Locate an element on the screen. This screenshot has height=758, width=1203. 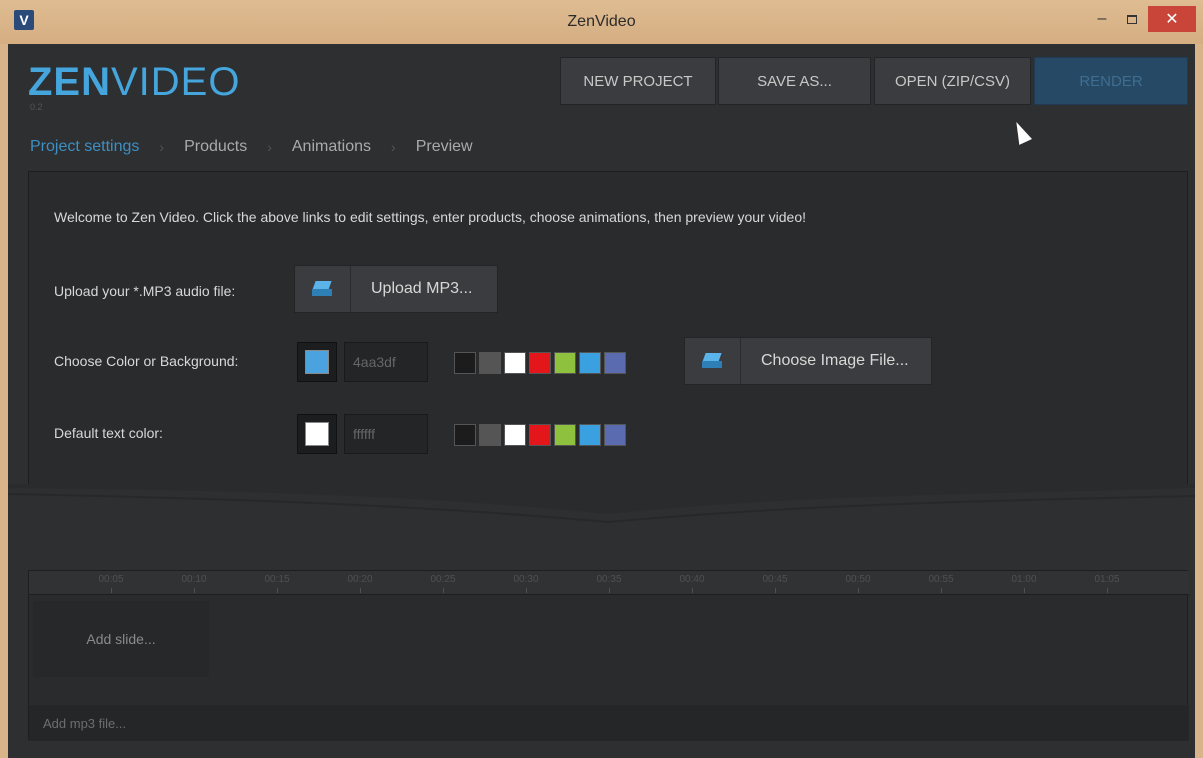
open-button: OPEN (ZIP/CSV) is located at coordinates (952, 81).